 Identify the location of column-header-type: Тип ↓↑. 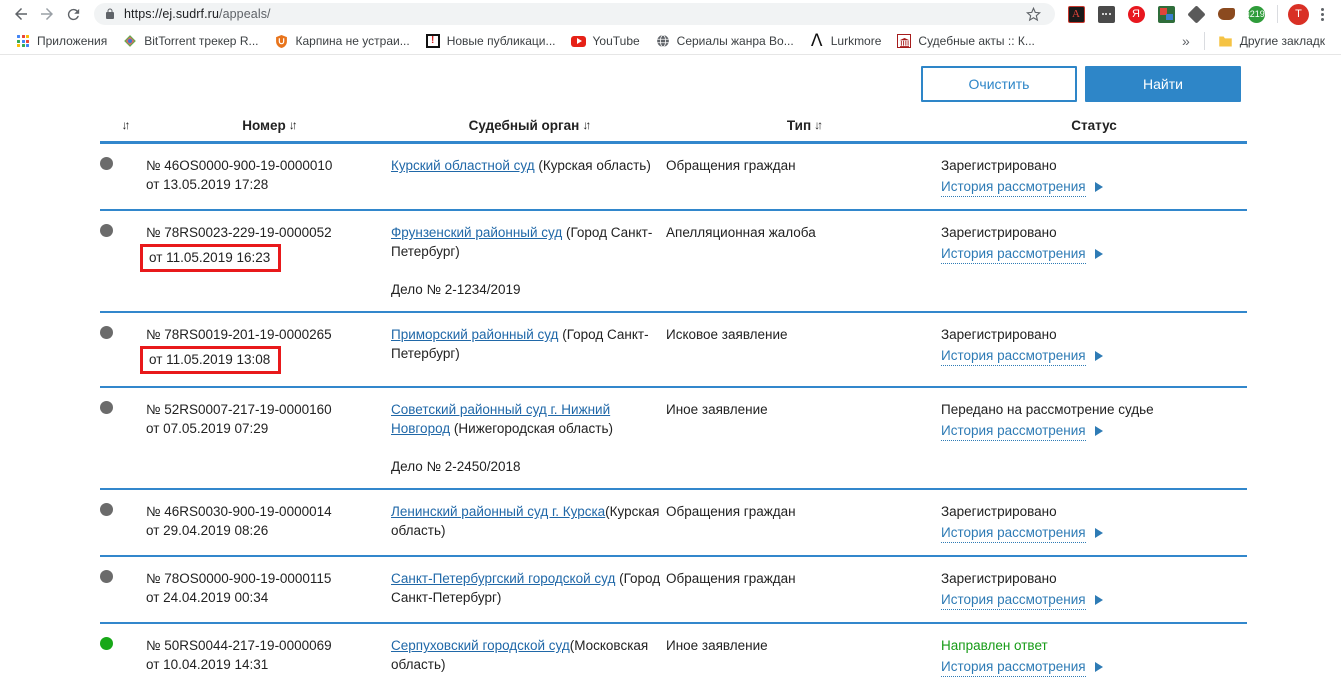
(803, 126).